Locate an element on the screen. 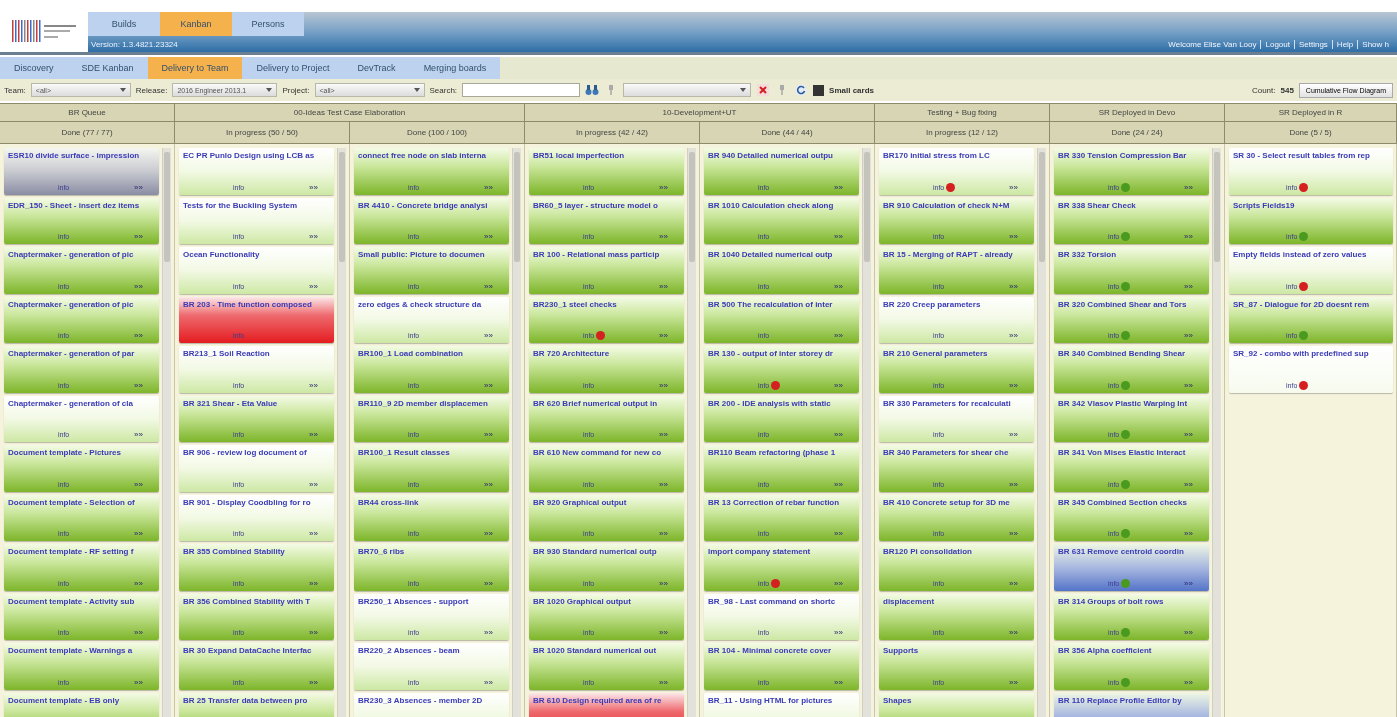 This screenshot has height=717, width=1397. user-link: Settings is located at coordinates (1312, 44).